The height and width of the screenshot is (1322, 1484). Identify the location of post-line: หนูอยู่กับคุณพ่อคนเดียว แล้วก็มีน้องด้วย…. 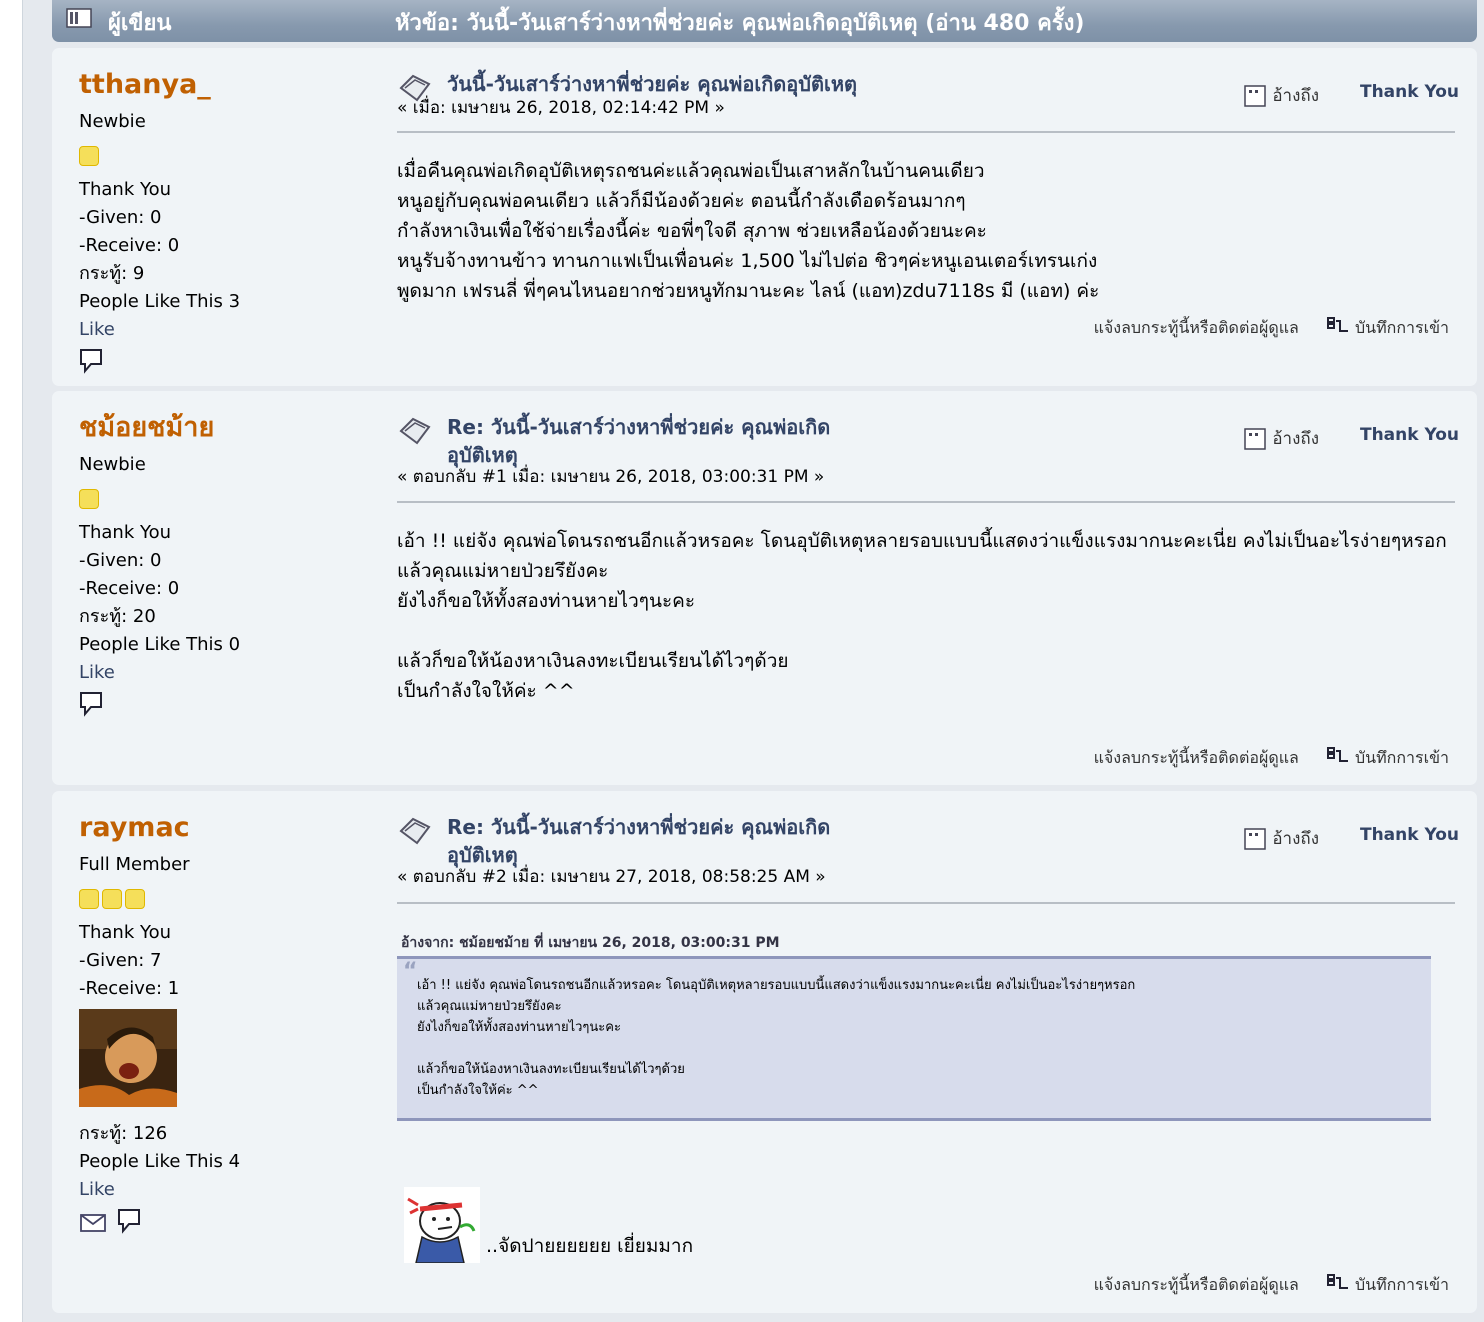
(681, 201).